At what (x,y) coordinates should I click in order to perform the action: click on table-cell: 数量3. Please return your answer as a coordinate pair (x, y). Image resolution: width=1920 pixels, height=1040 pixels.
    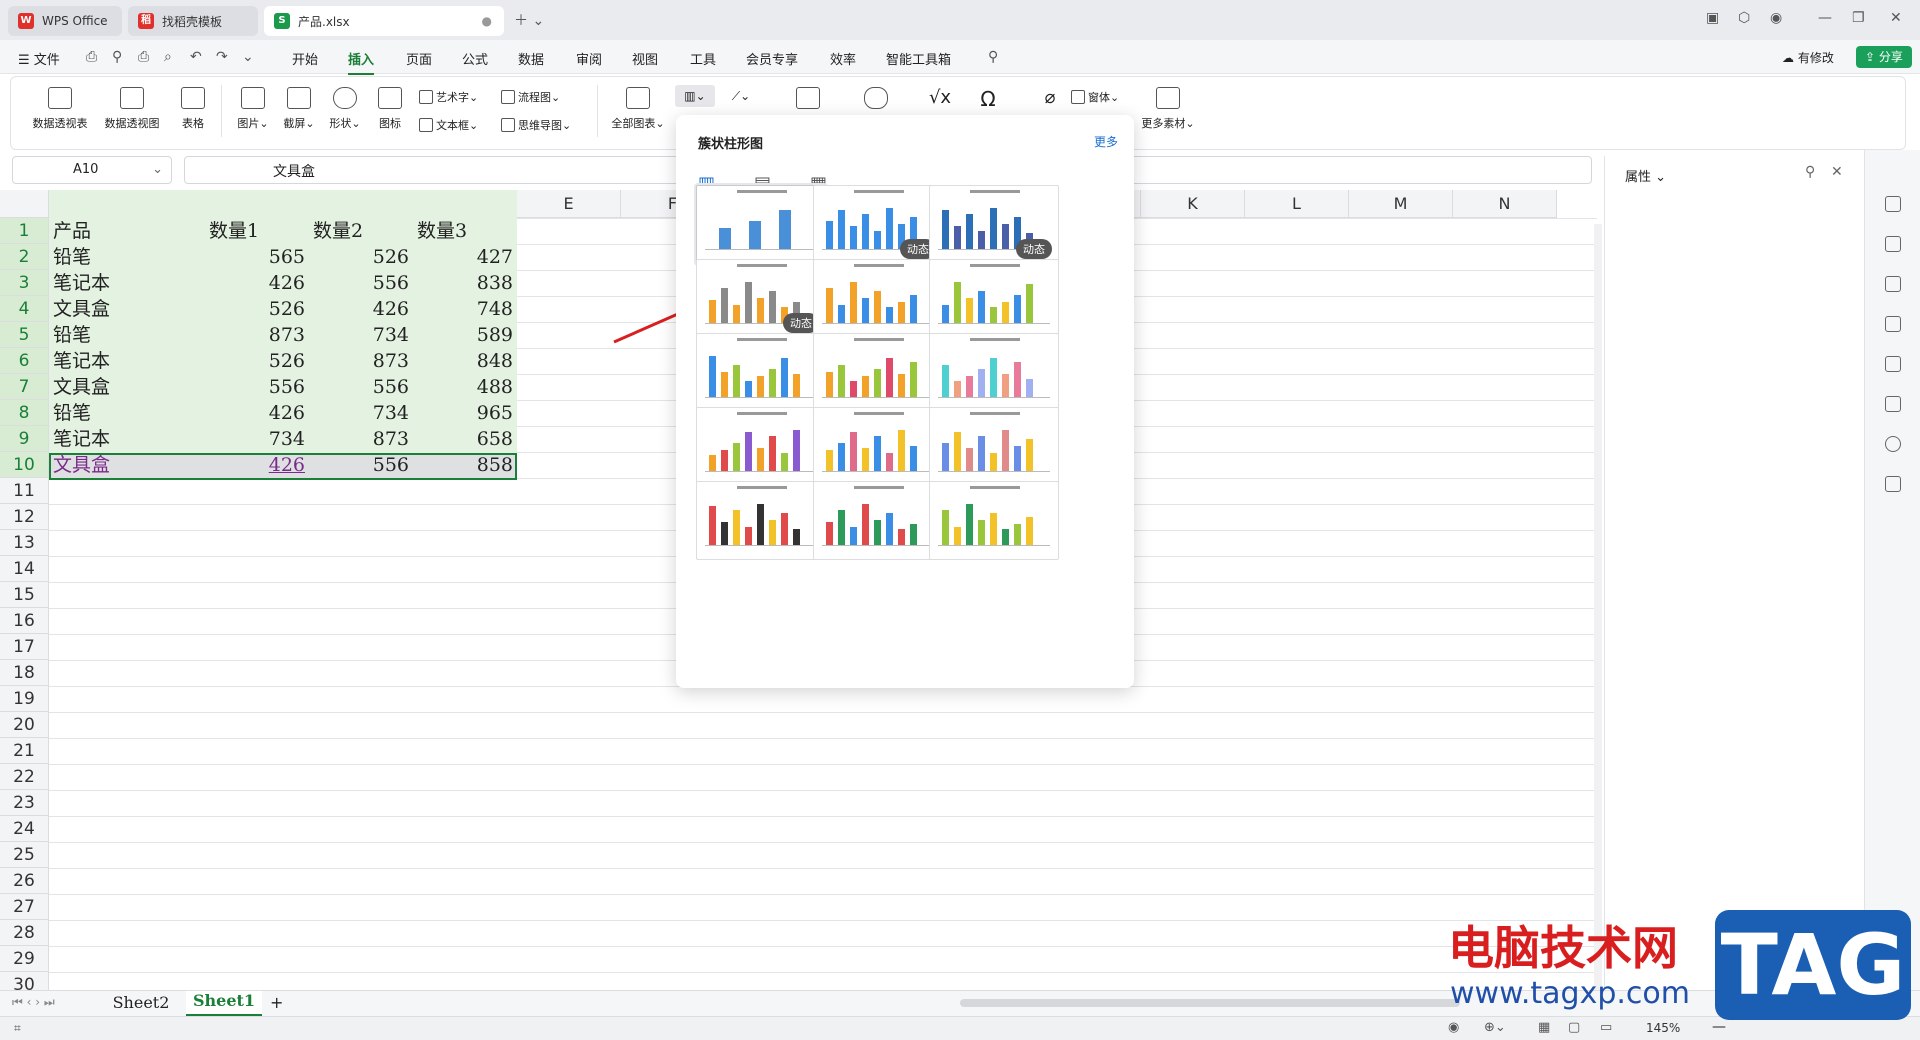
    Looking at the image, I should click on (465, 231).